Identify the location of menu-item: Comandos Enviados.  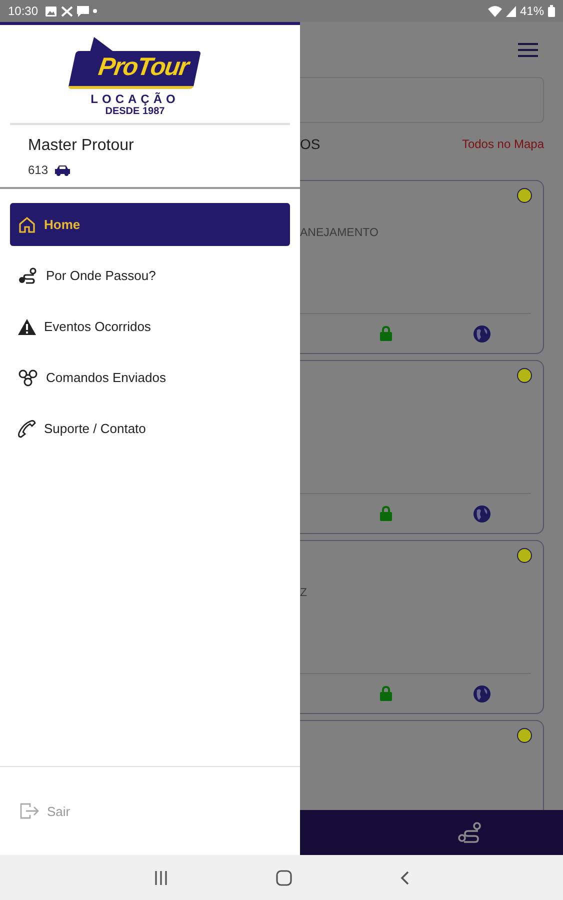
(150, 377).